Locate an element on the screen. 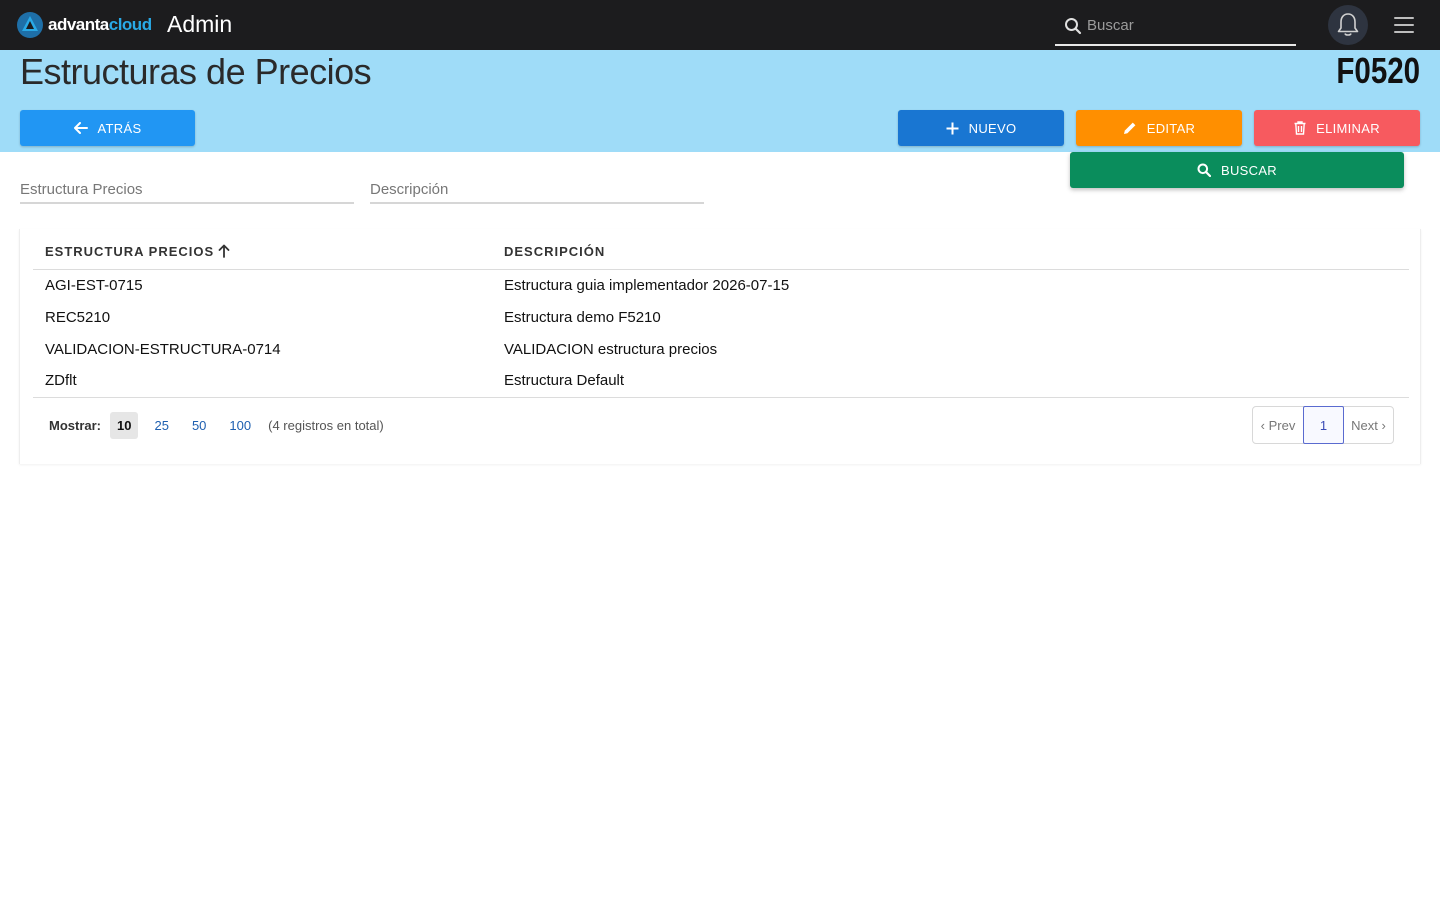  column-header-descripcion: DESCRIPCIÓN is located at coordinates (950, 249).